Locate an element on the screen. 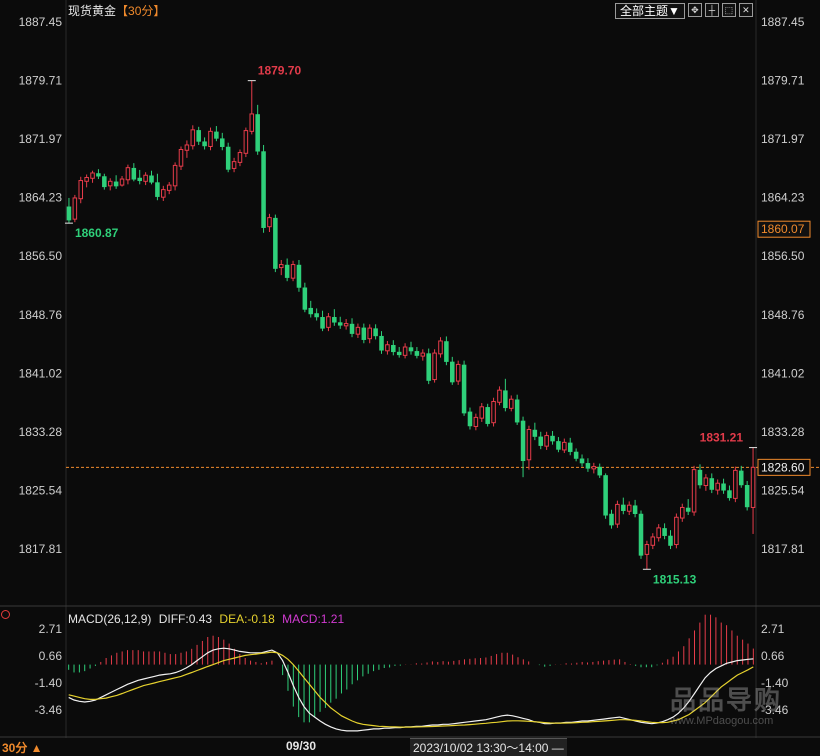 The image size is (820, 756). macd-tick-left: -3.46 is located at coordinates (49, 710).